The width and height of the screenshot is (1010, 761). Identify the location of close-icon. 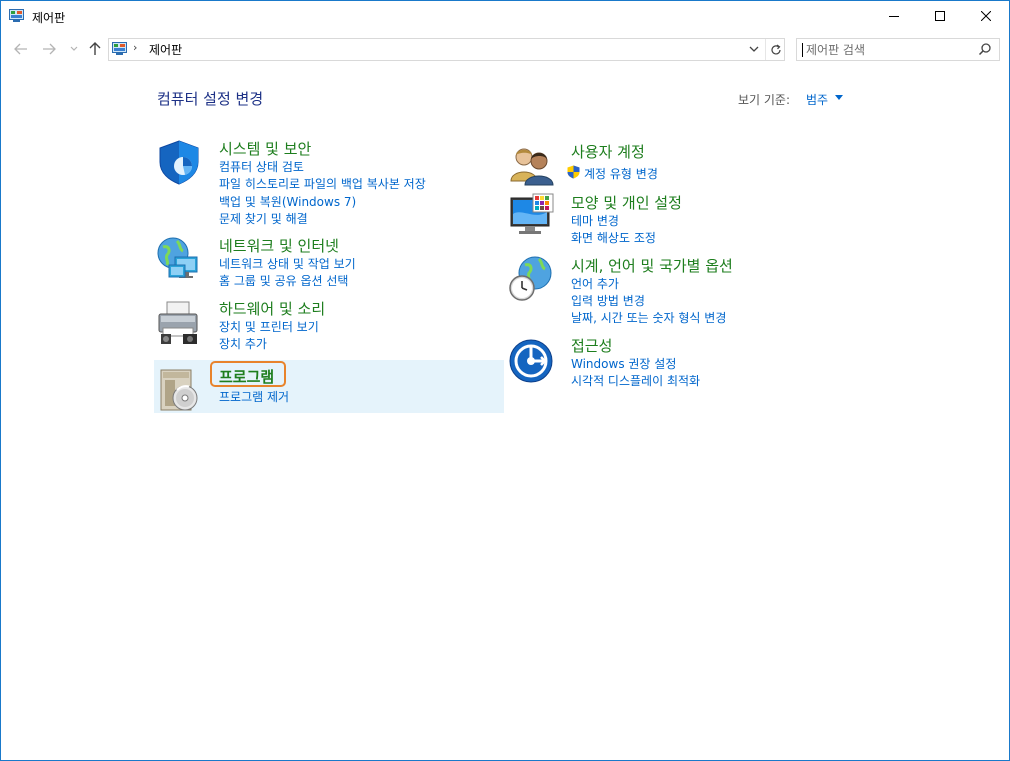
(986, 16).